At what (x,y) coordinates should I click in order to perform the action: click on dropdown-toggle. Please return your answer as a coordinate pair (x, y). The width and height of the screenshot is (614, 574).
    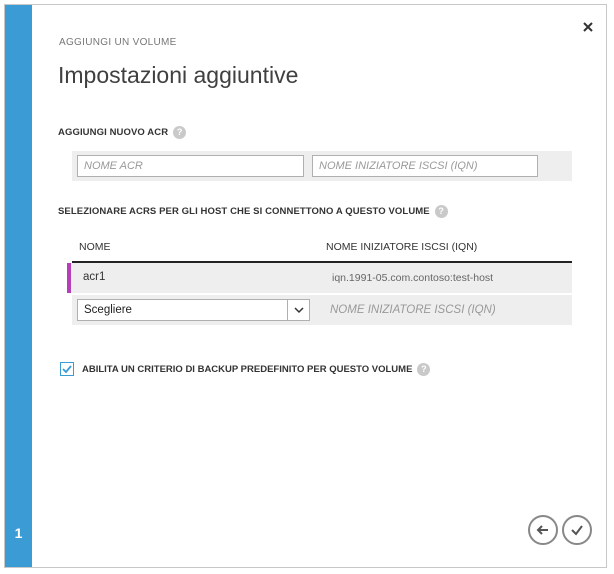
    Looking at the image, I should click on (298, 310).